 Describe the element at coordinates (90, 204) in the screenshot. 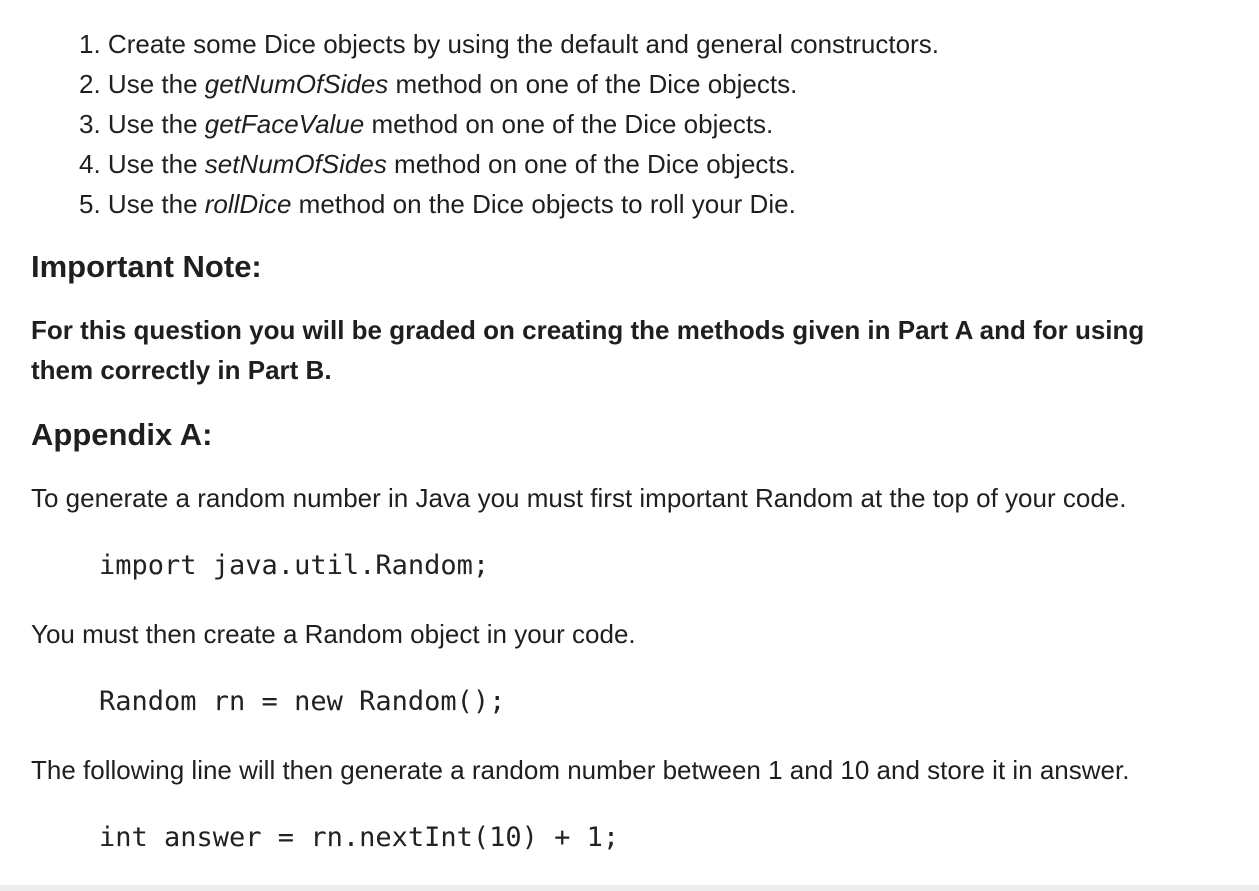

I see `step-number: 5.` at that location.